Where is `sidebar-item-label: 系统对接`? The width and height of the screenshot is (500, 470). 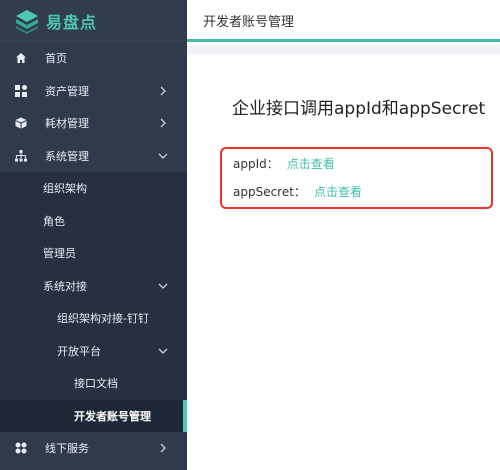
sidebar-item-label: 系统对接 is located at coordinates (65, 286).